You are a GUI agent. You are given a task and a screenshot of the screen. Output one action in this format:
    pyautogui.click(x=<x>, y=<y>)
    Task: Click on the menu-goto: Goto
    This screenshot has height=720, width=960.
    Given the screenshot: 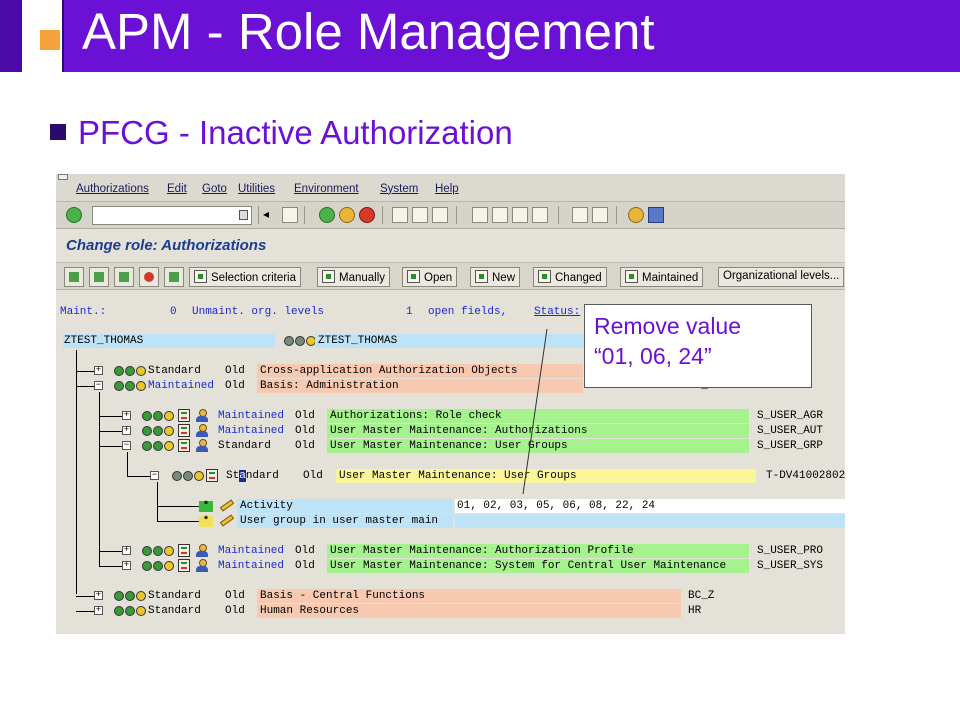 What is the action you would take?
    pyautogui.click(x=214, y=189)
    